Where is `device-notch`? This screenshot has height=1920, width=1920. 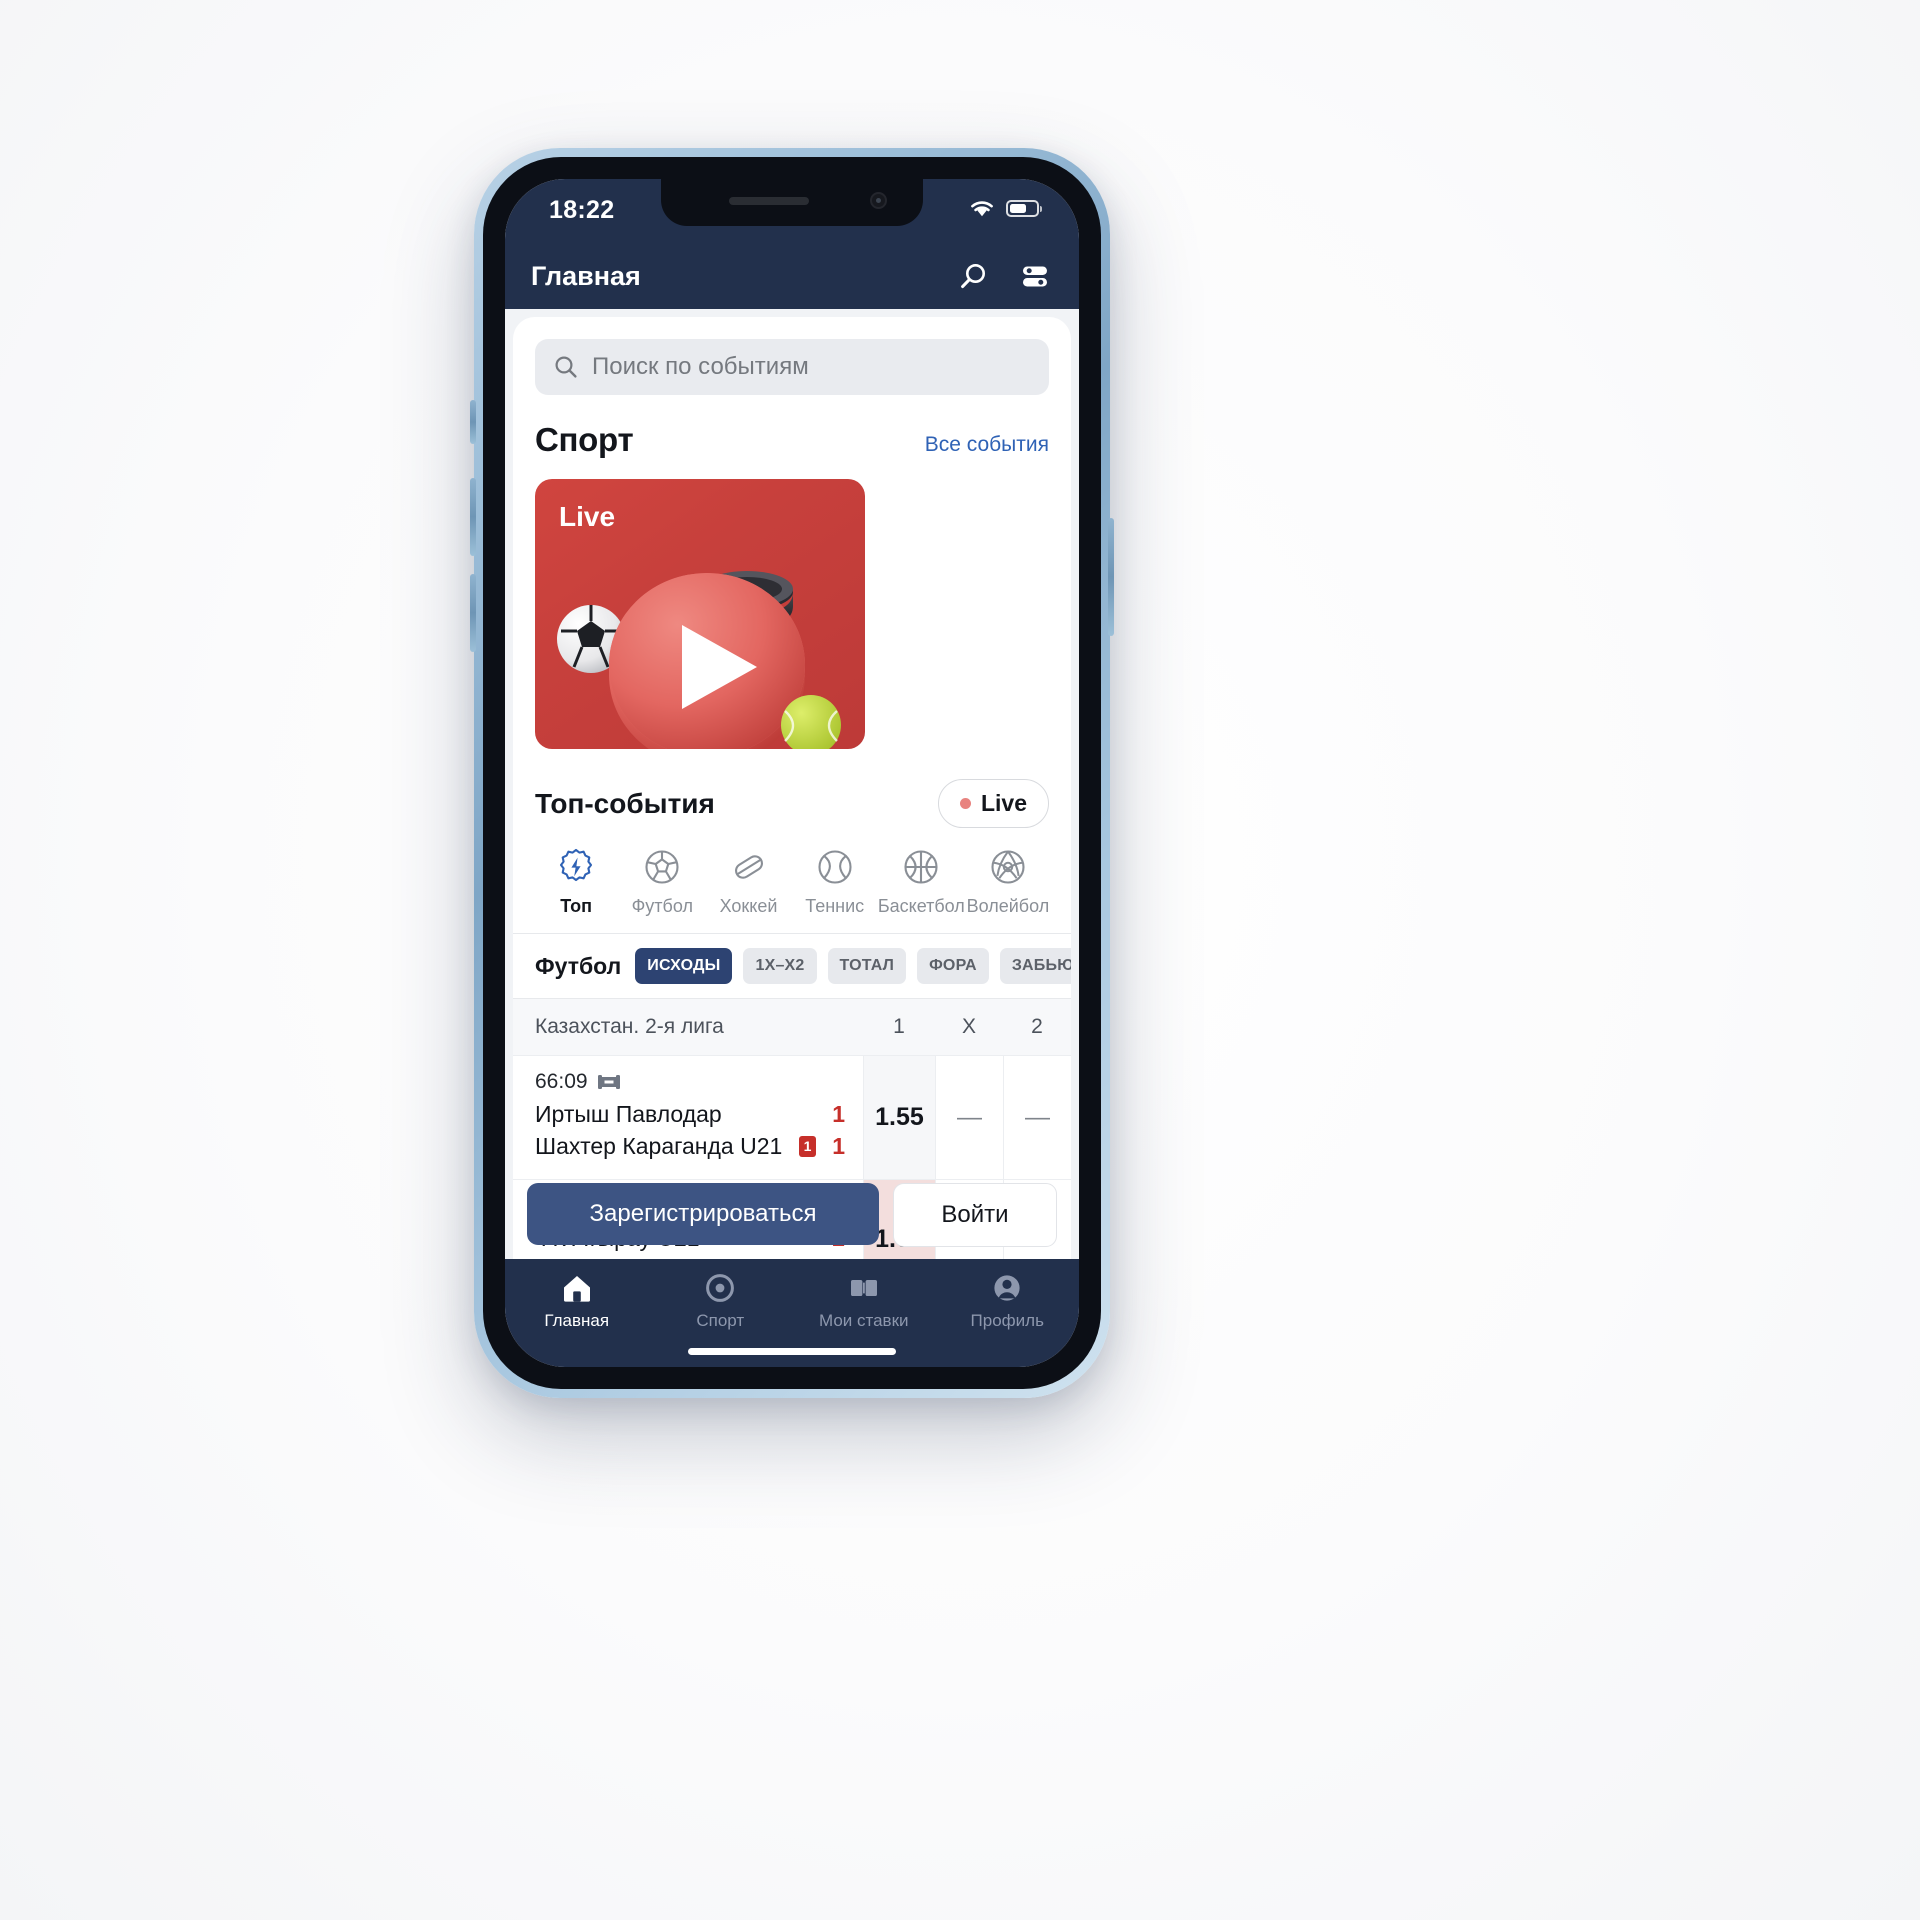 device-notch is located at coordinates (792, 202).